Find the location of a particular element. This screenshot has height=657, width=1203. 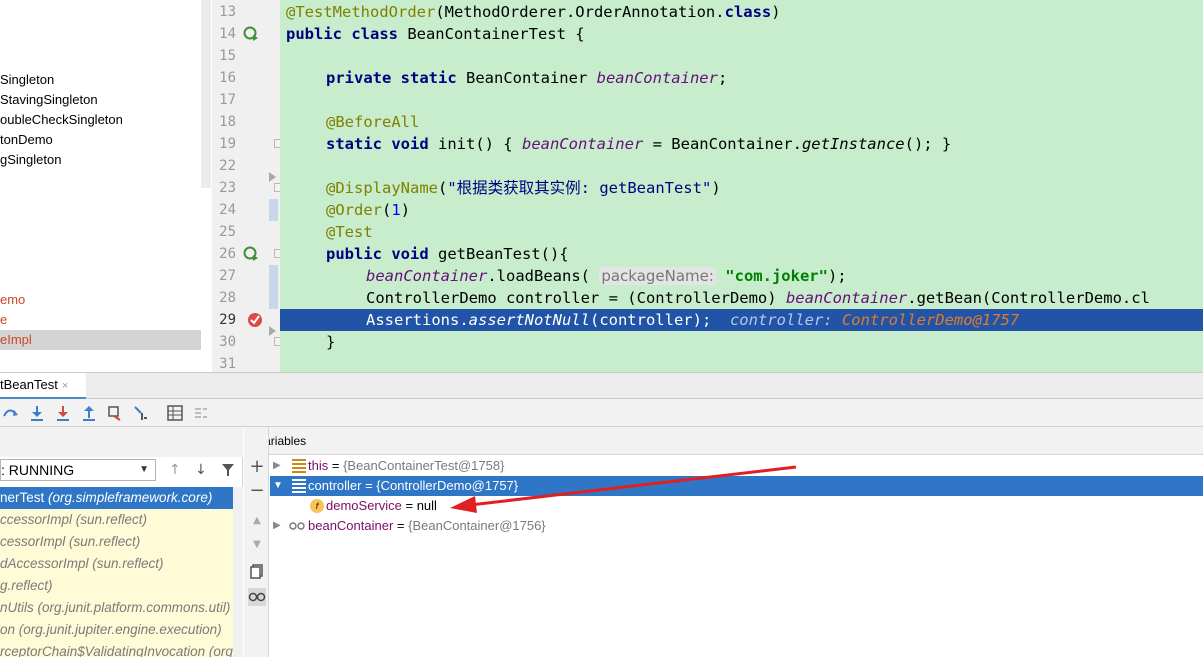

tree-item: oubleCheckSingleton is located at coordinates (61, 120).